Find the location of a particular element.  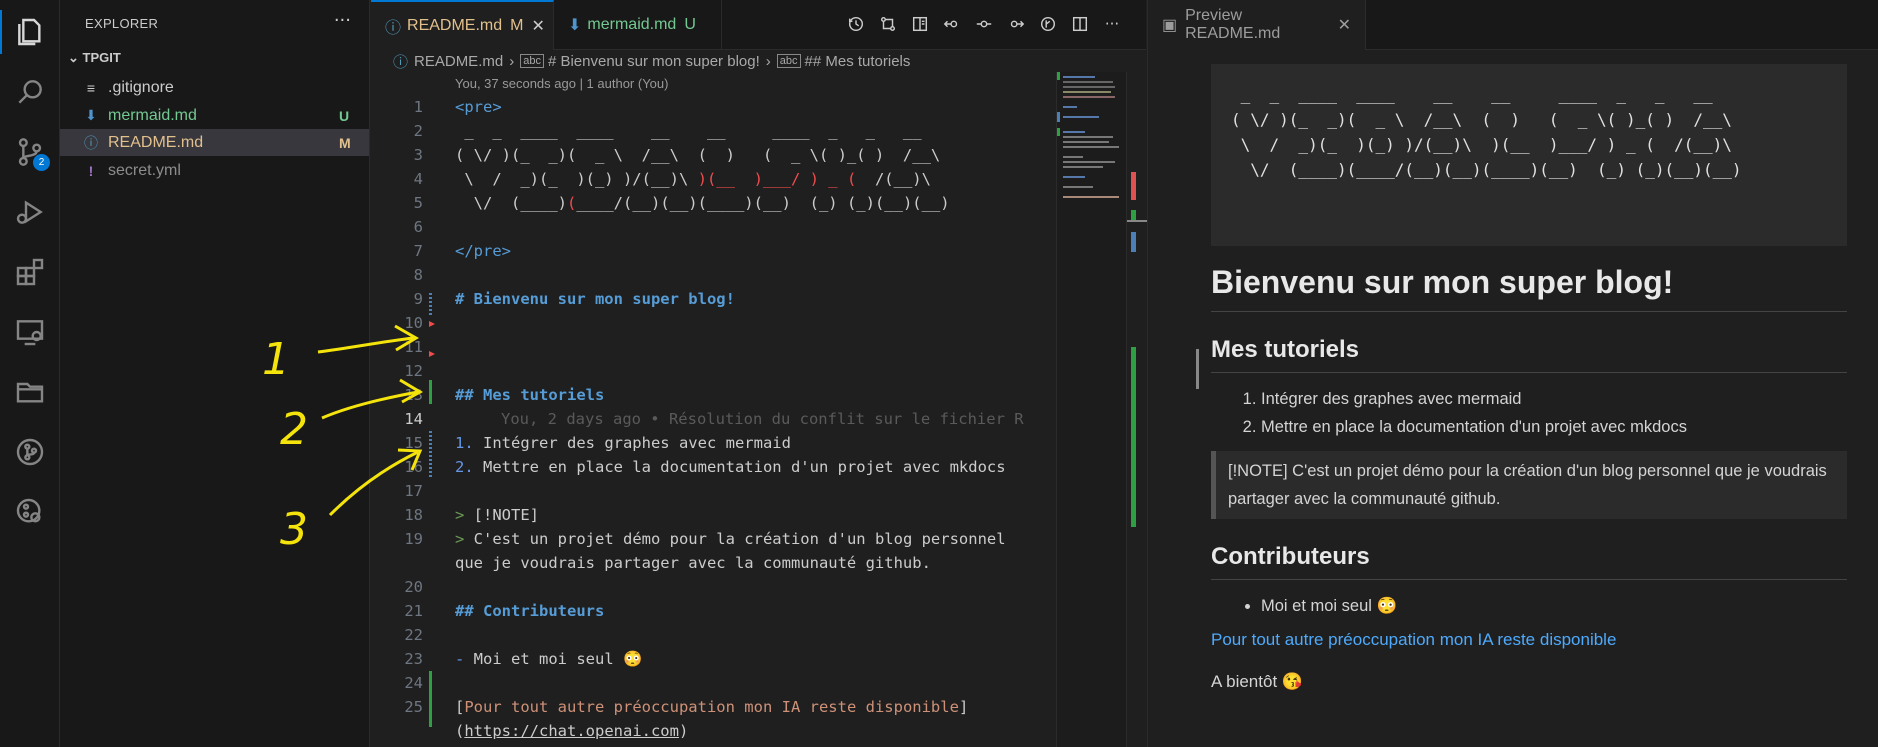

contributor-list: Moi et moi seul 😳 is located at coordinates (1554, 606).